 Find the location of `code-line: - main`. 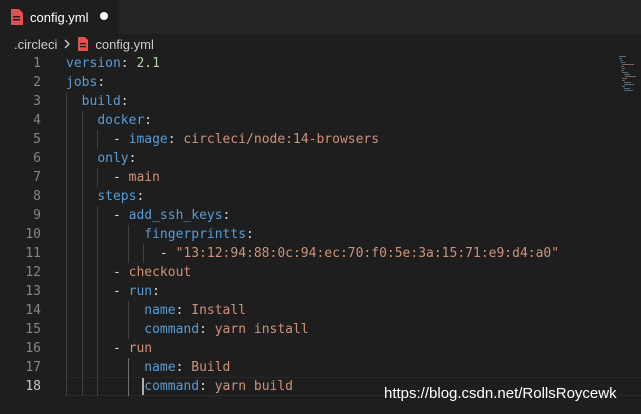

code-line: - main is located at coordinates (338, 177).